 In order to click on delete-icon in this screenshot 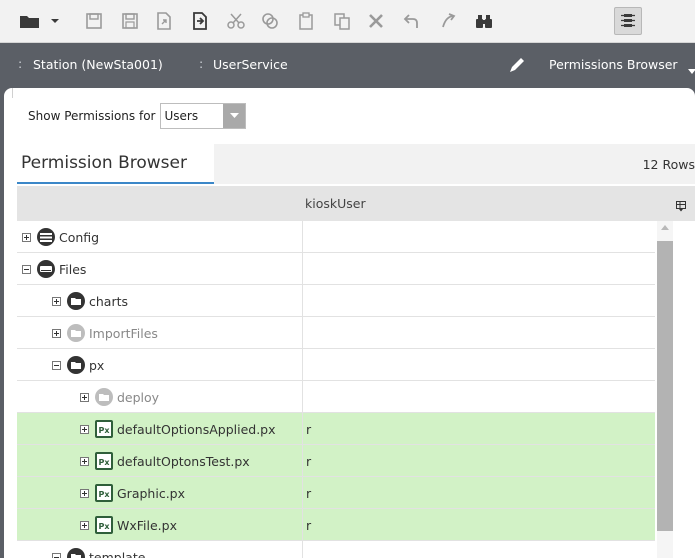, I will do `click(376, 21)`.